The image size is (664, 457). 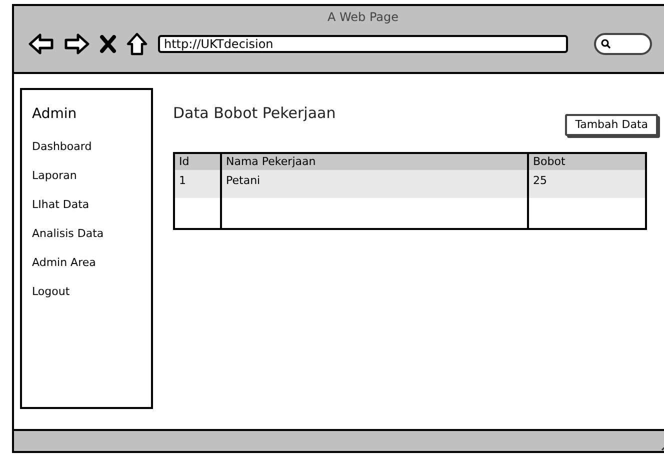 I want to click on sidebar-link: Analisis Data, so click(x=91, y=240).